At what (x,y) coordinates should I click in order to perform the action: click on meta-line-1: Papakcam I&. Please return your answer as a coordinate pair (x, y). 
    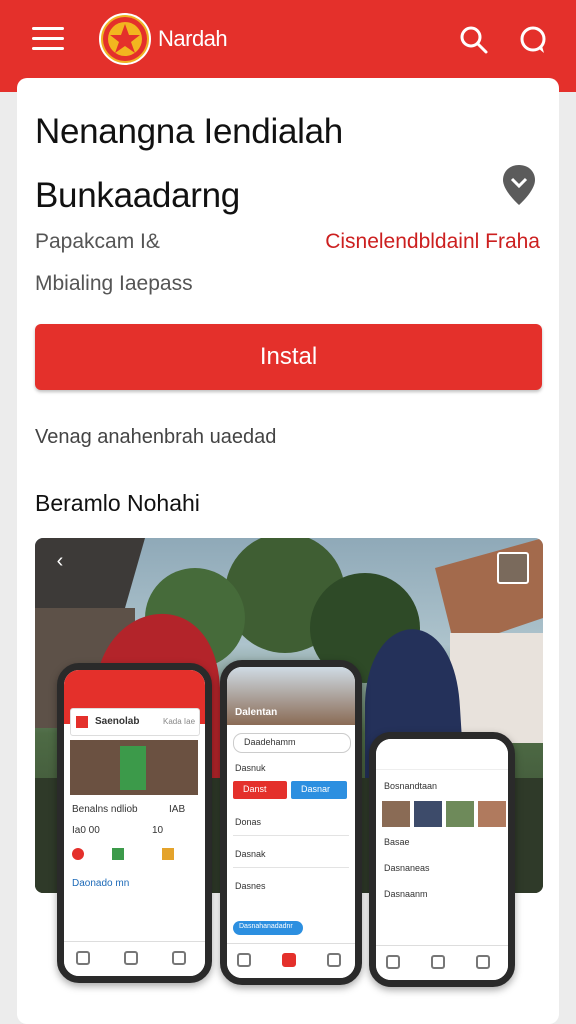
    Looking at the image, I should click on (97, 241).